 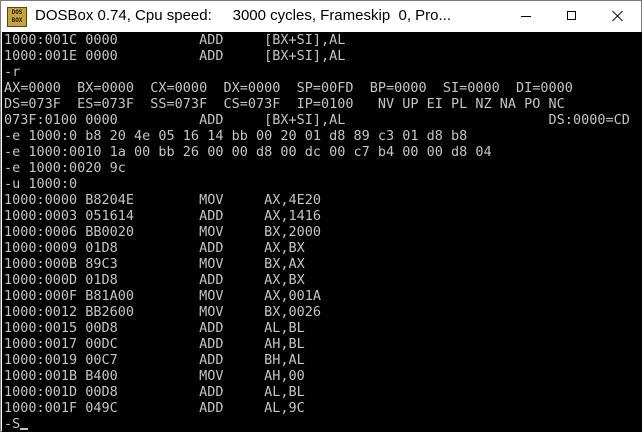 What do you see at coordinates (175, 56) in the screenshot?
I see `console-line: 1000:001E 0000 ADD [BX+SI],AL` at bounding box center [175, 56].